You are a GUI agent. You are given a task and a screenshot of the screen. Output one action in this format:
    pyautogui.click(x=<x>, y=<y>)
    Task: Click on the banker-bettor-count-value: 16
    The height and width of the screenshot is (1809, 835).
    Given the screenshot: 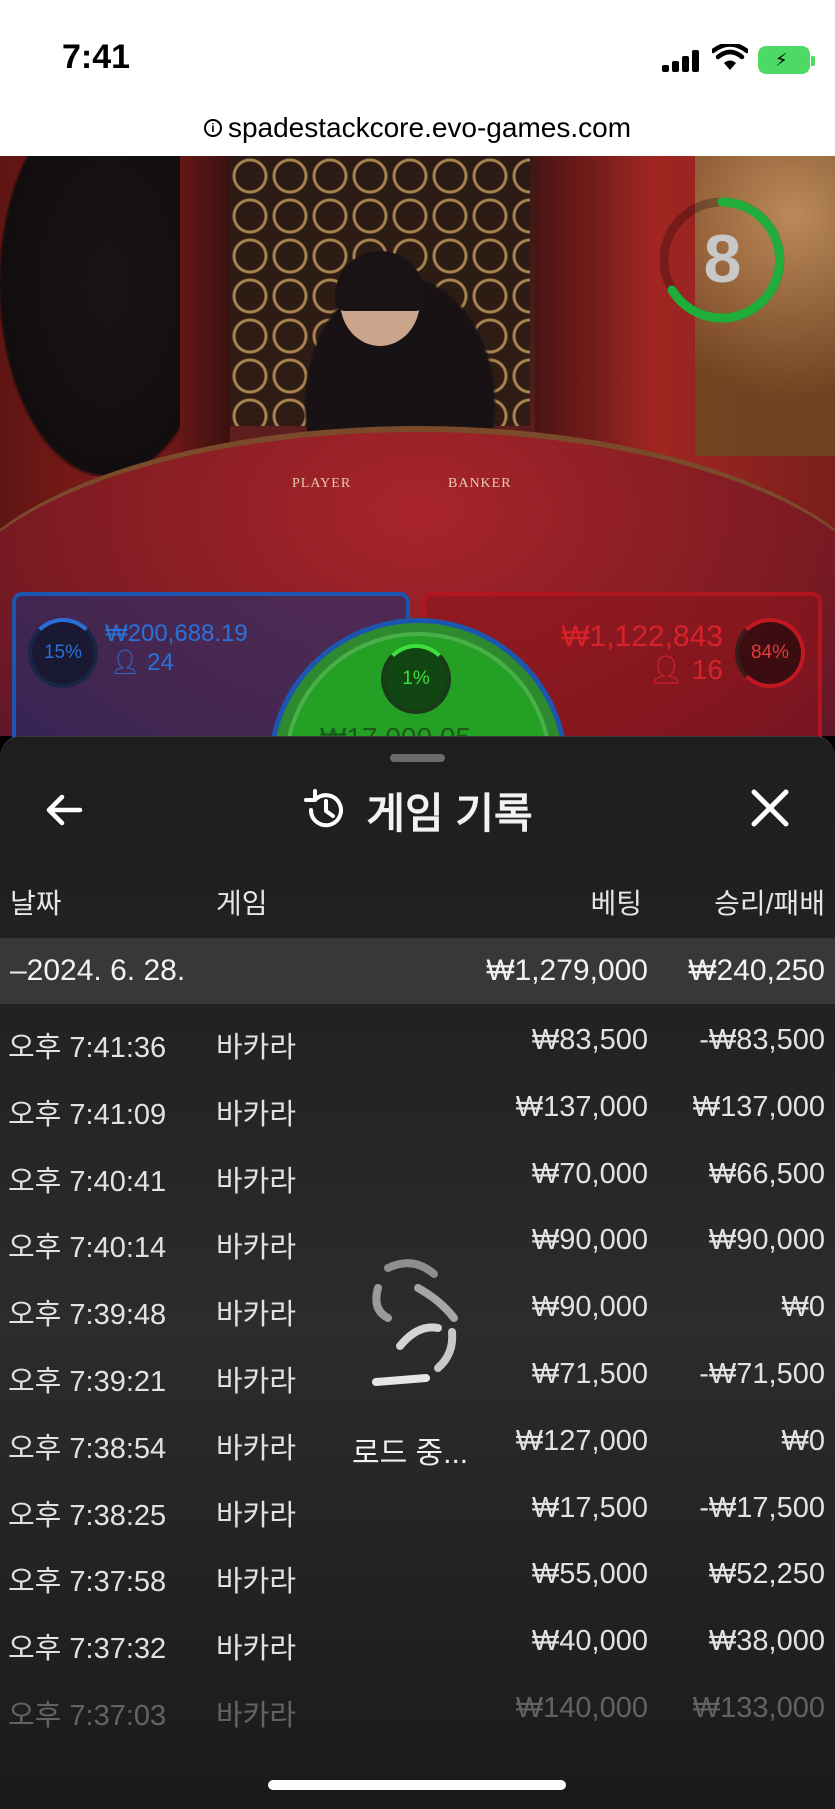 What is the action you would take?
    pyautogui.click(x=707, y=669)
    